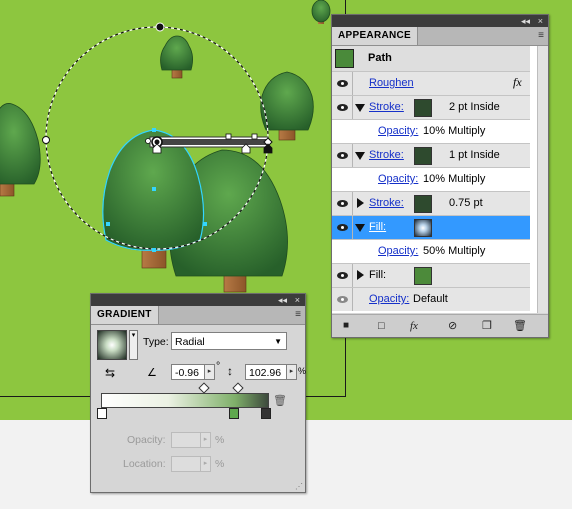 This screenshot has height=509, width=572. I want to click on appearance-header-row: Path, so click(431, 59).